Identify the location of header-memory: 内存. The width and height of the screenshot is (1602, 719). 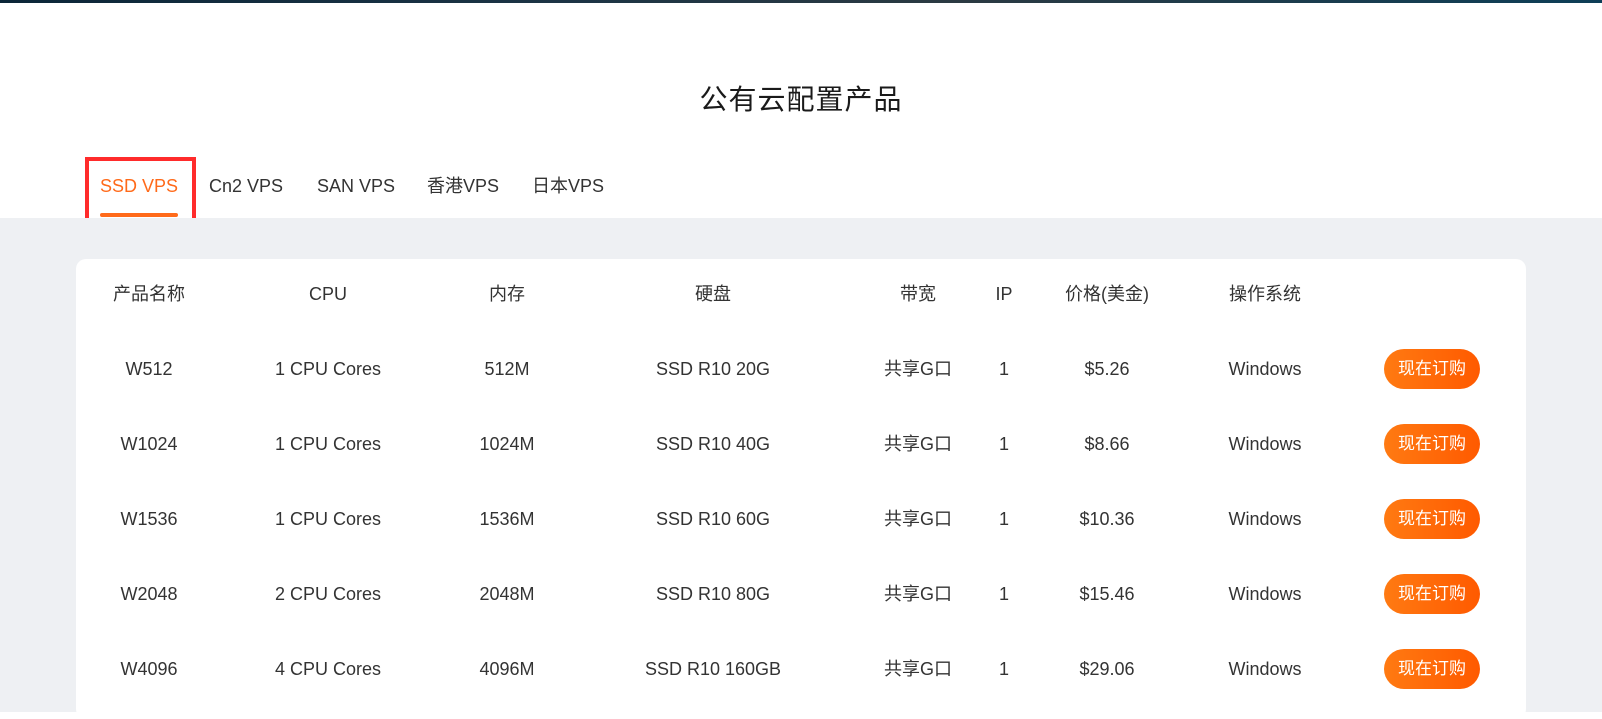
(507, 294).